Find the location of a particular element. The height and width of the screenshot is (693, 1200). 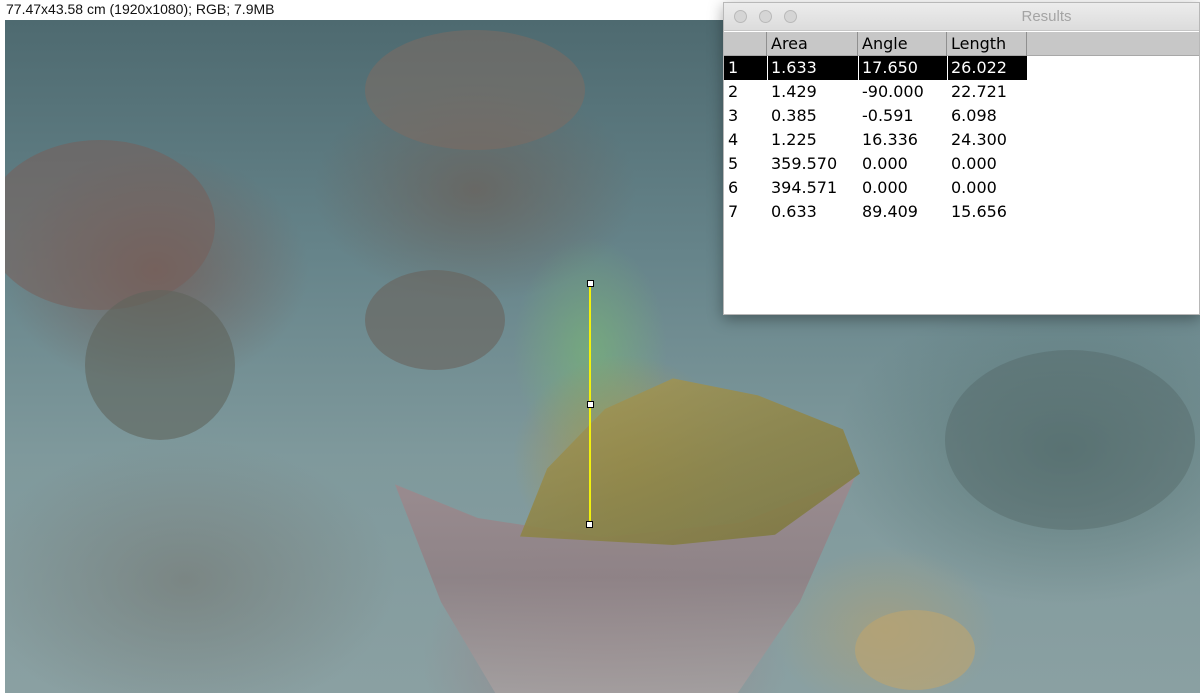

length-cell: 26.022 is located at coordinates (987, 68).